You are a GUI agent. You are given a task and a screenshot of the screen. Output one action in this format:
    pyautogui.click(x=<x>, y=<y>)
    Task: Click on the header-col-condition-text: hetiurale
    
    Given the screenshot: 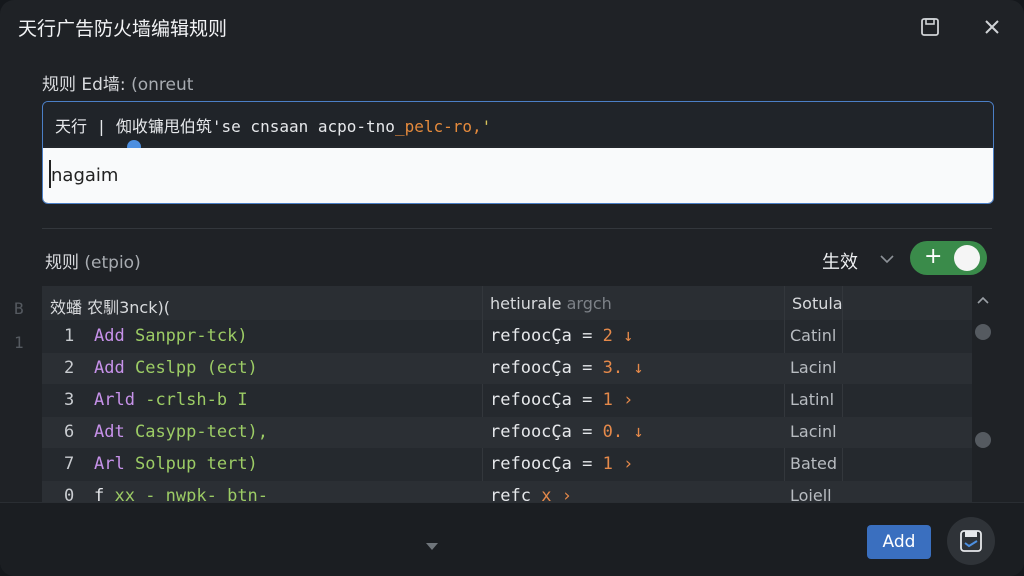 What is the action you would take?
    pyautogui.click(x=526, y=303)
    